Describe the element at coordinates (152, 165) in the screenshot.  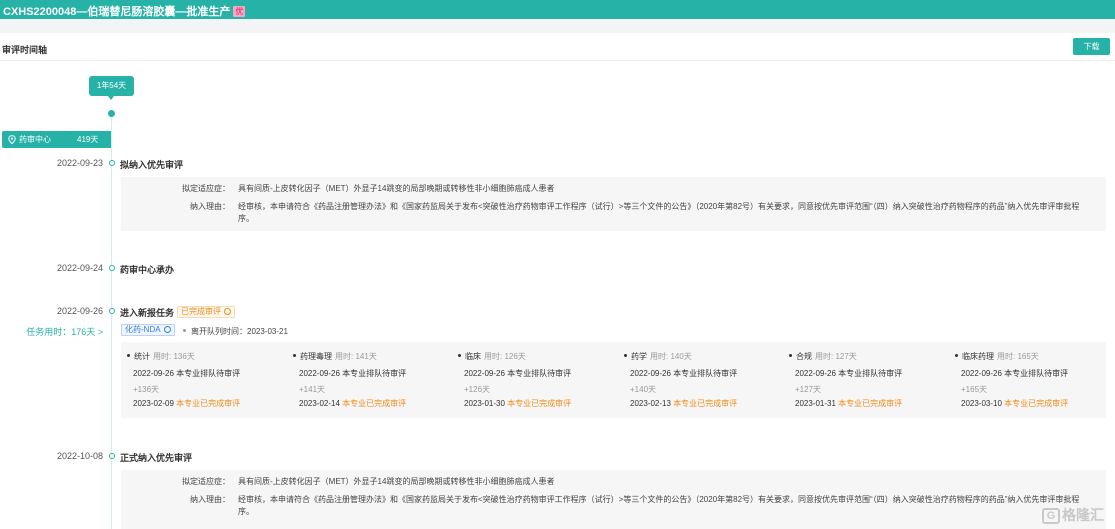
I see `event-title: 拟纳入优先审评` at that location.